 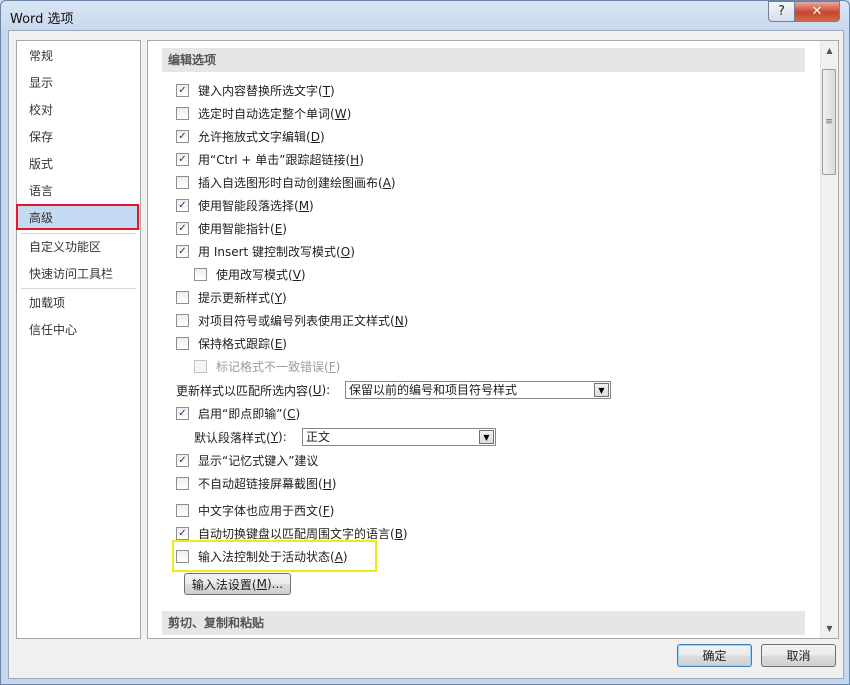 I want to click on option-label: 插入自选图形时自动创建绘图画布(, so click(x=290, y=182).